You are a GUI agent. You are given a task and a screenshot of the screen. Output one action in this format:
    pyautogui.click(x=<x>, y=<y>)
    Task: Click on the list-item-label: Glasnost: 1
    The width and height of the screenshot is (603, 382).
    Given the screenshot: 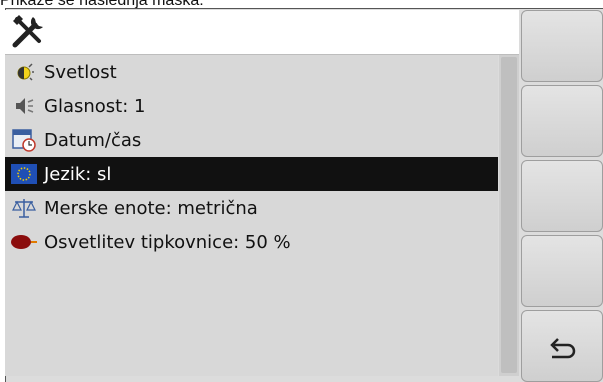 What is the action you would take?
    pyautogui.click(x=95, y=106)
    